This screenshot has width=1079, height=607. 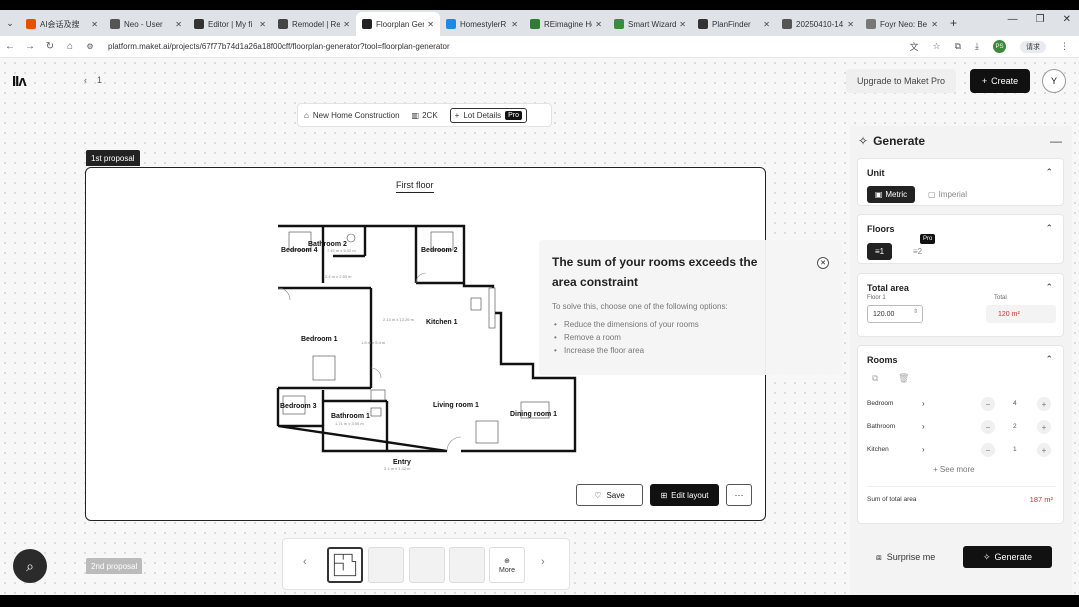 What do you see at coordinates (937, 46) in the screenshot?
I see `bookmark-star-icon: ☆` at bounding box center [937, 46].